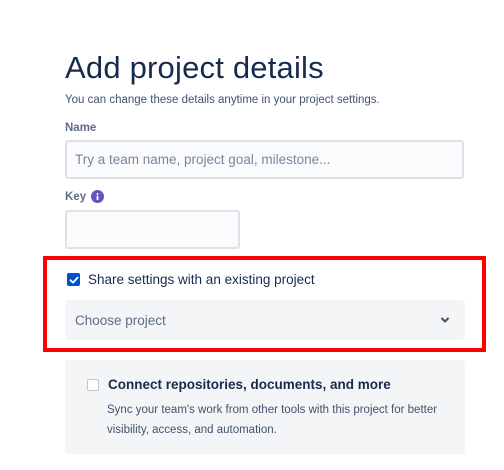 Image resolution: width=504 pixels, height=470 pixels. I want to click on name-input, so click(264, 159).